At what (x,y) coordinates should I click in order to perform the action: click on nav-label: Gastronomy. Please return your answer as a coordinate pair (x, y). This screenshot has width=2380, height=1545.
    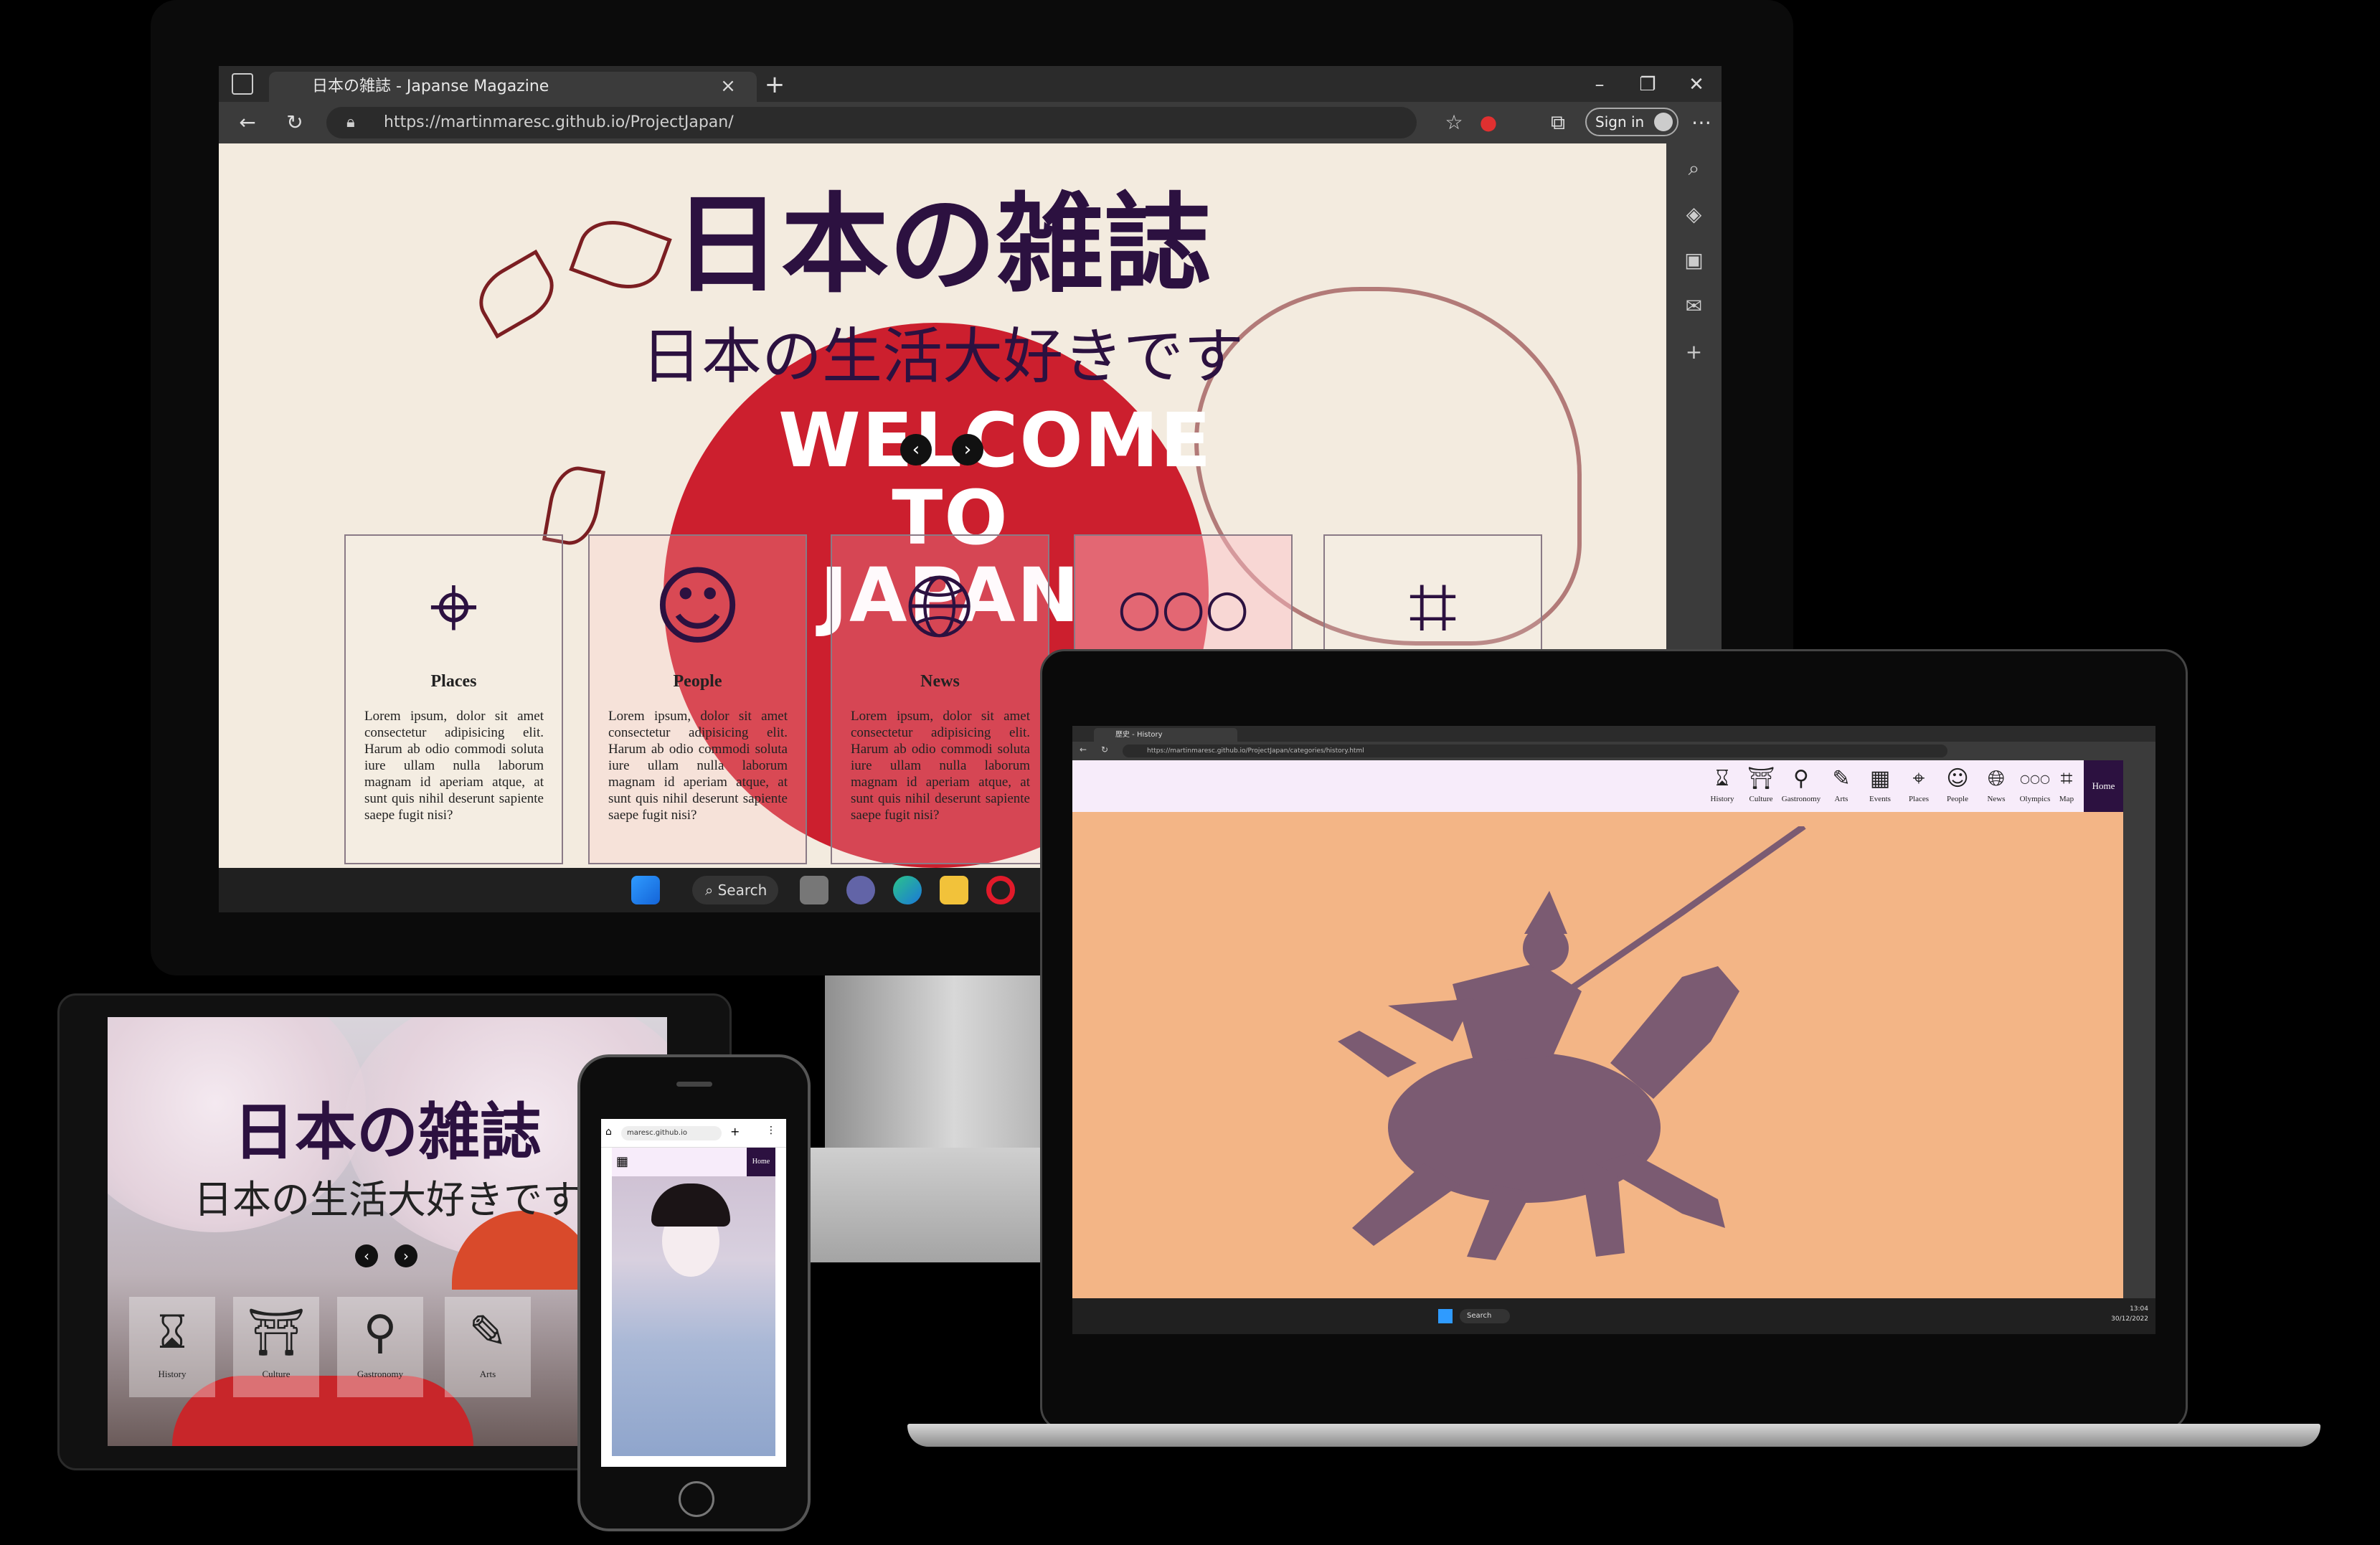
    Looking at the image, I should click on (1801, 799).